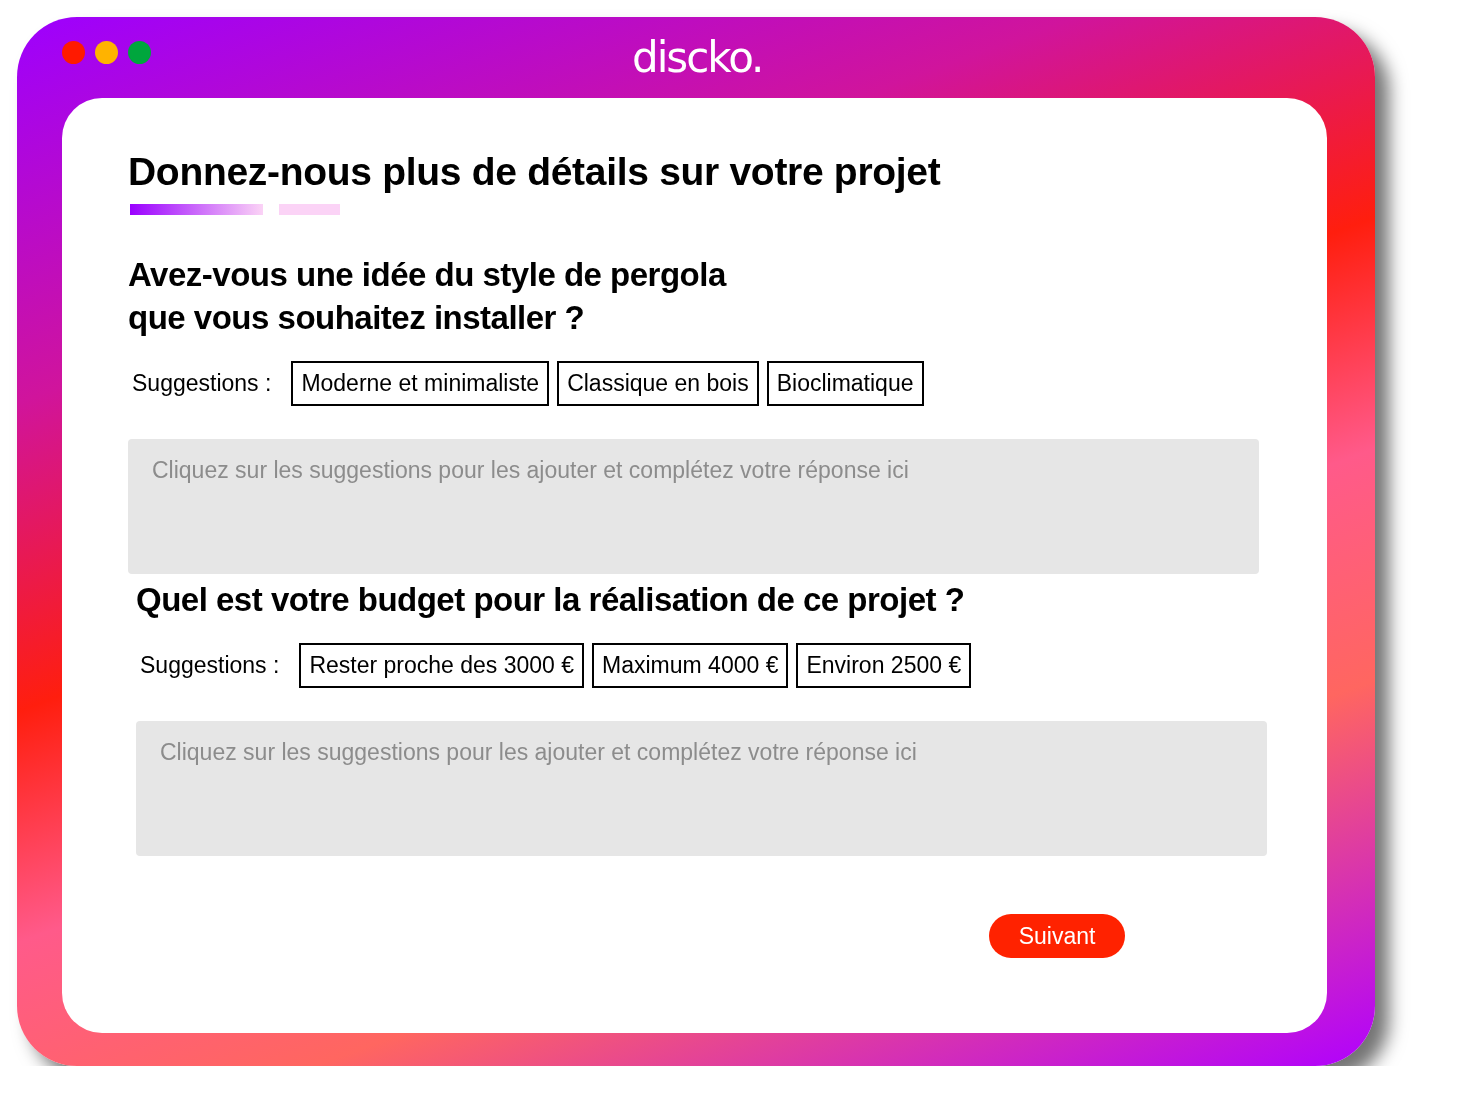 The height and width of the screenshot is (1114, 1463). Describe the element at coordinates (551, 600) in the screenshot. I see `question-title: Quel est votre budget pour la réalisation de ce projet ?` at that location.